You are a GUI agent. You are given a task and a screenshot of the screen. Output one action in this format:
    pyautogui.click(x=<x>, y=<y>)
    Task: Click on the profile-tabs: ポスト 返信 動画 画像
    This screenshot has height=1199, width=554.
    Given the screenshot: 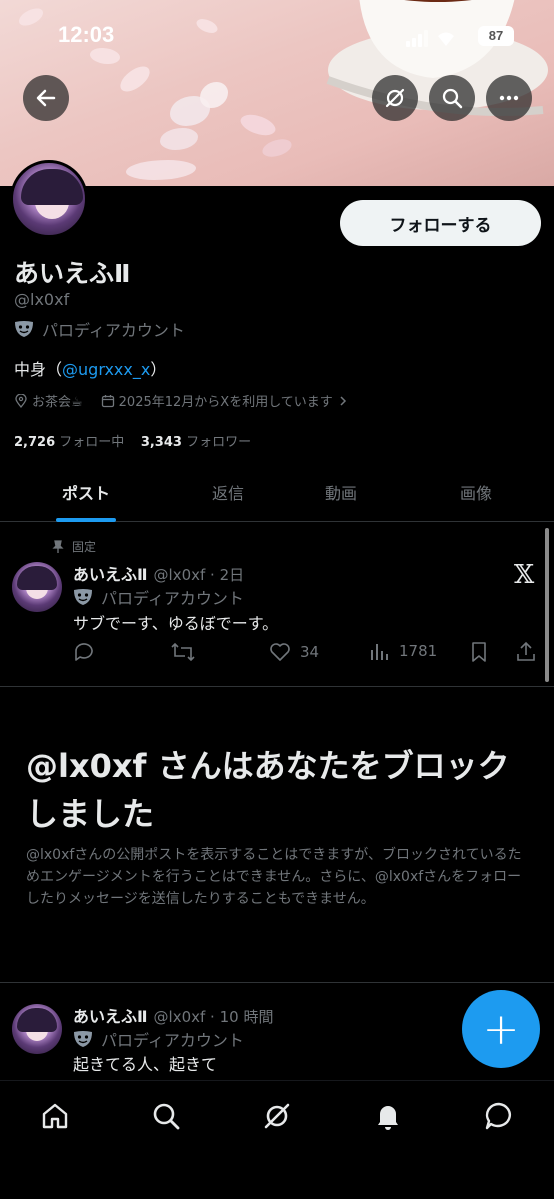 What is the action you would take?
    pyautogui.click(x=277, y=492)
    